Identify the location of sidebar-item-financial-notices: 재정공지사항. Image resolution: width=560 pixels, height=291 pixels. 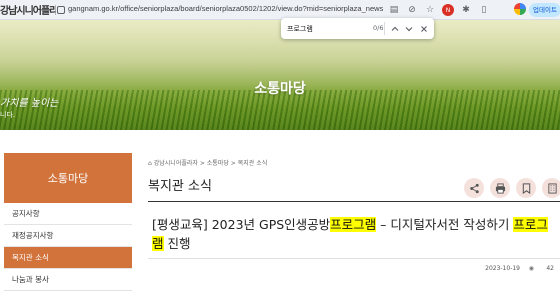
(68, 236).